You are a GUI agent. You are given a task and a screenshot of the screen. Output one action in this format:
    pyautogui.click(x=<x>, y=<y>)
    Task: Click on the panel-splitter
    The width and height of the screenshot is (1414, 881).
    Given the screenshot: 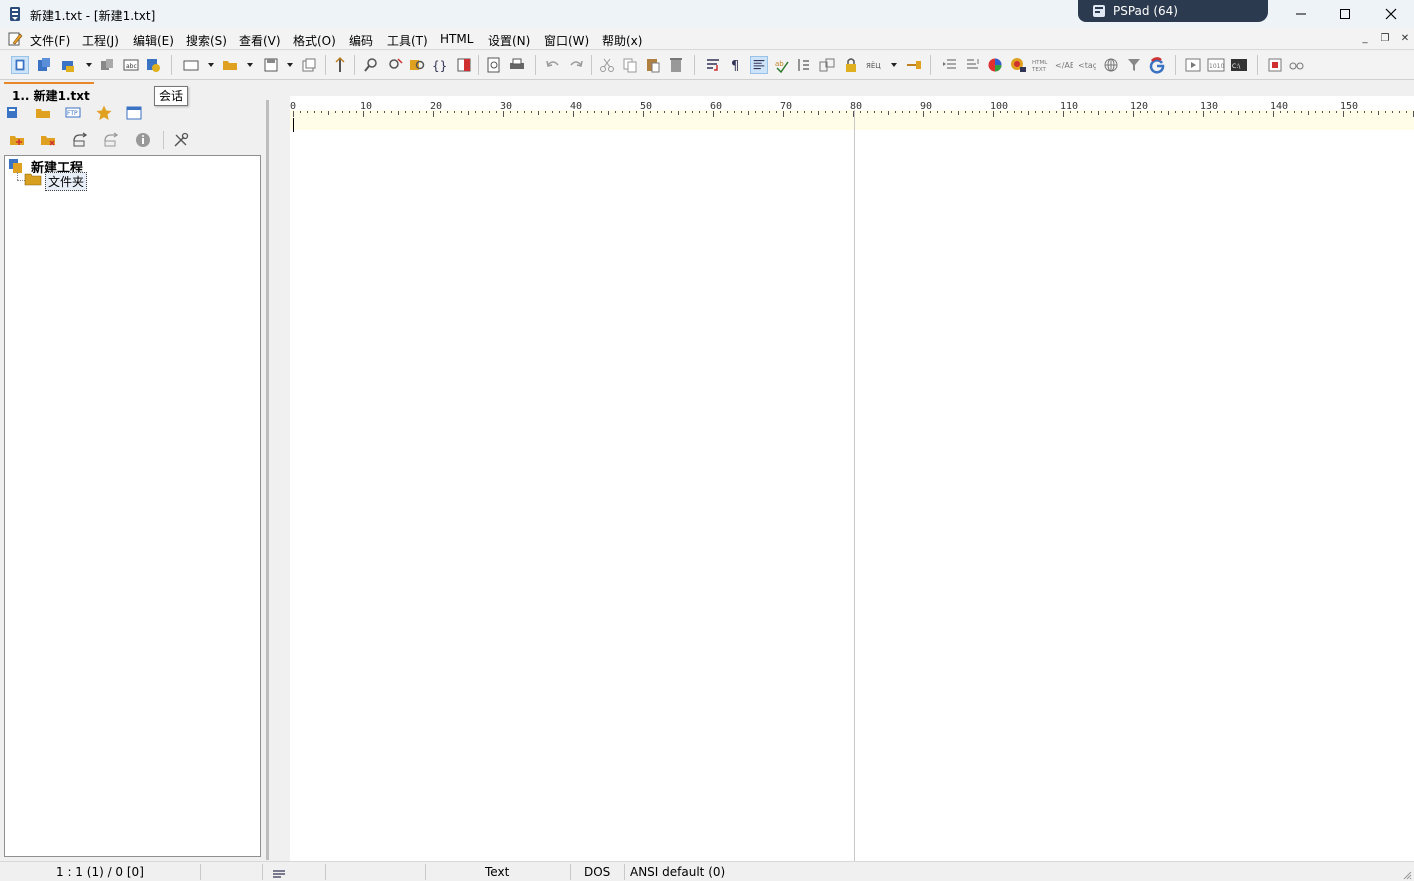 What is the action you would take?
    pyautogui.click(x=267, y=480)
    